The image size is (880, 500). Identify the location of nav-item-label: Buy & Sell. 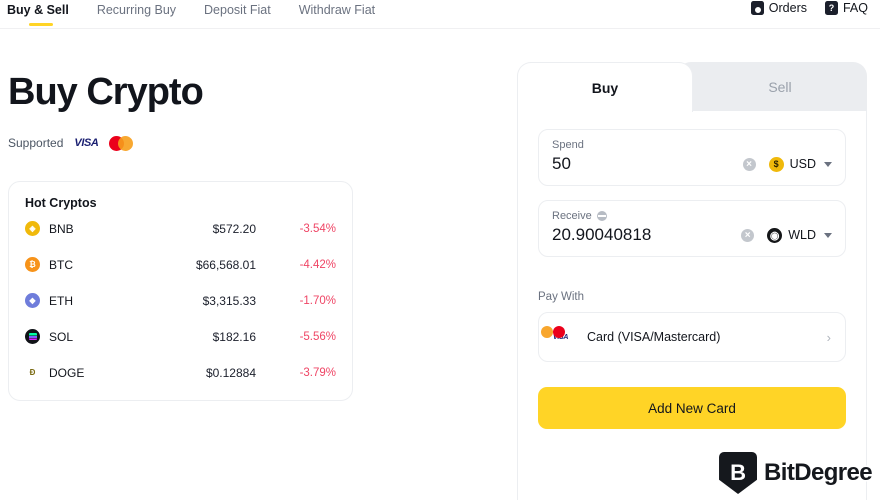
(38, 10).